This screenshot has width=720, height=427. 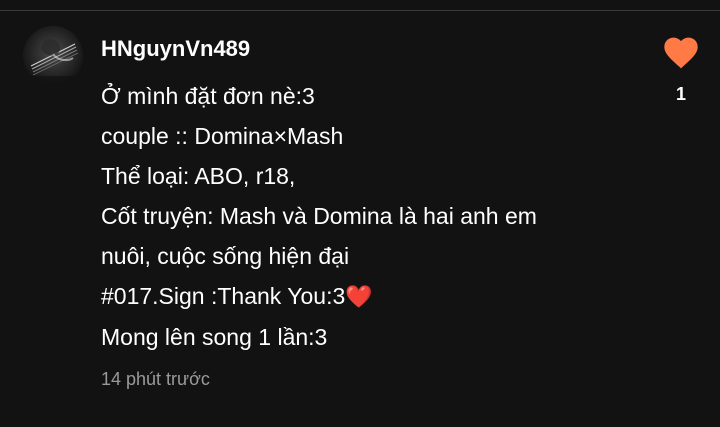 I want to click on guitar-photo-avatar-icon, so click(x=53, y=56).